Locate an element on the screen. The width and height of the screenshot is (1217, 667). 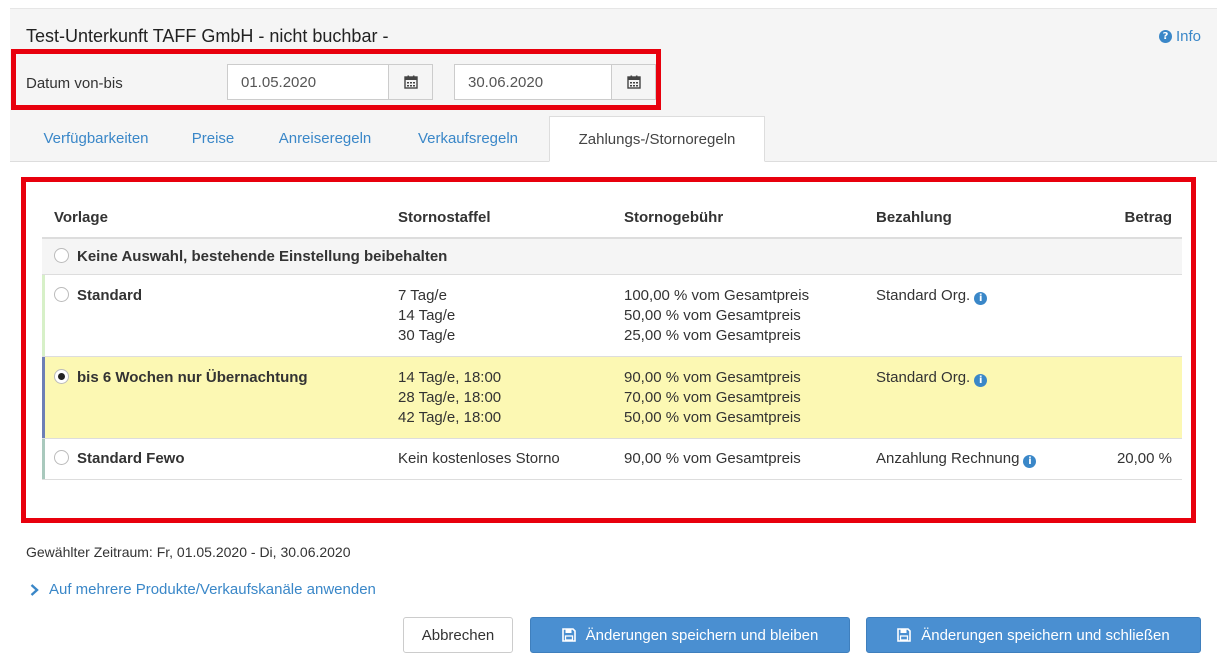
vorlage-cell: Standard is located at coordinates (214, 315).